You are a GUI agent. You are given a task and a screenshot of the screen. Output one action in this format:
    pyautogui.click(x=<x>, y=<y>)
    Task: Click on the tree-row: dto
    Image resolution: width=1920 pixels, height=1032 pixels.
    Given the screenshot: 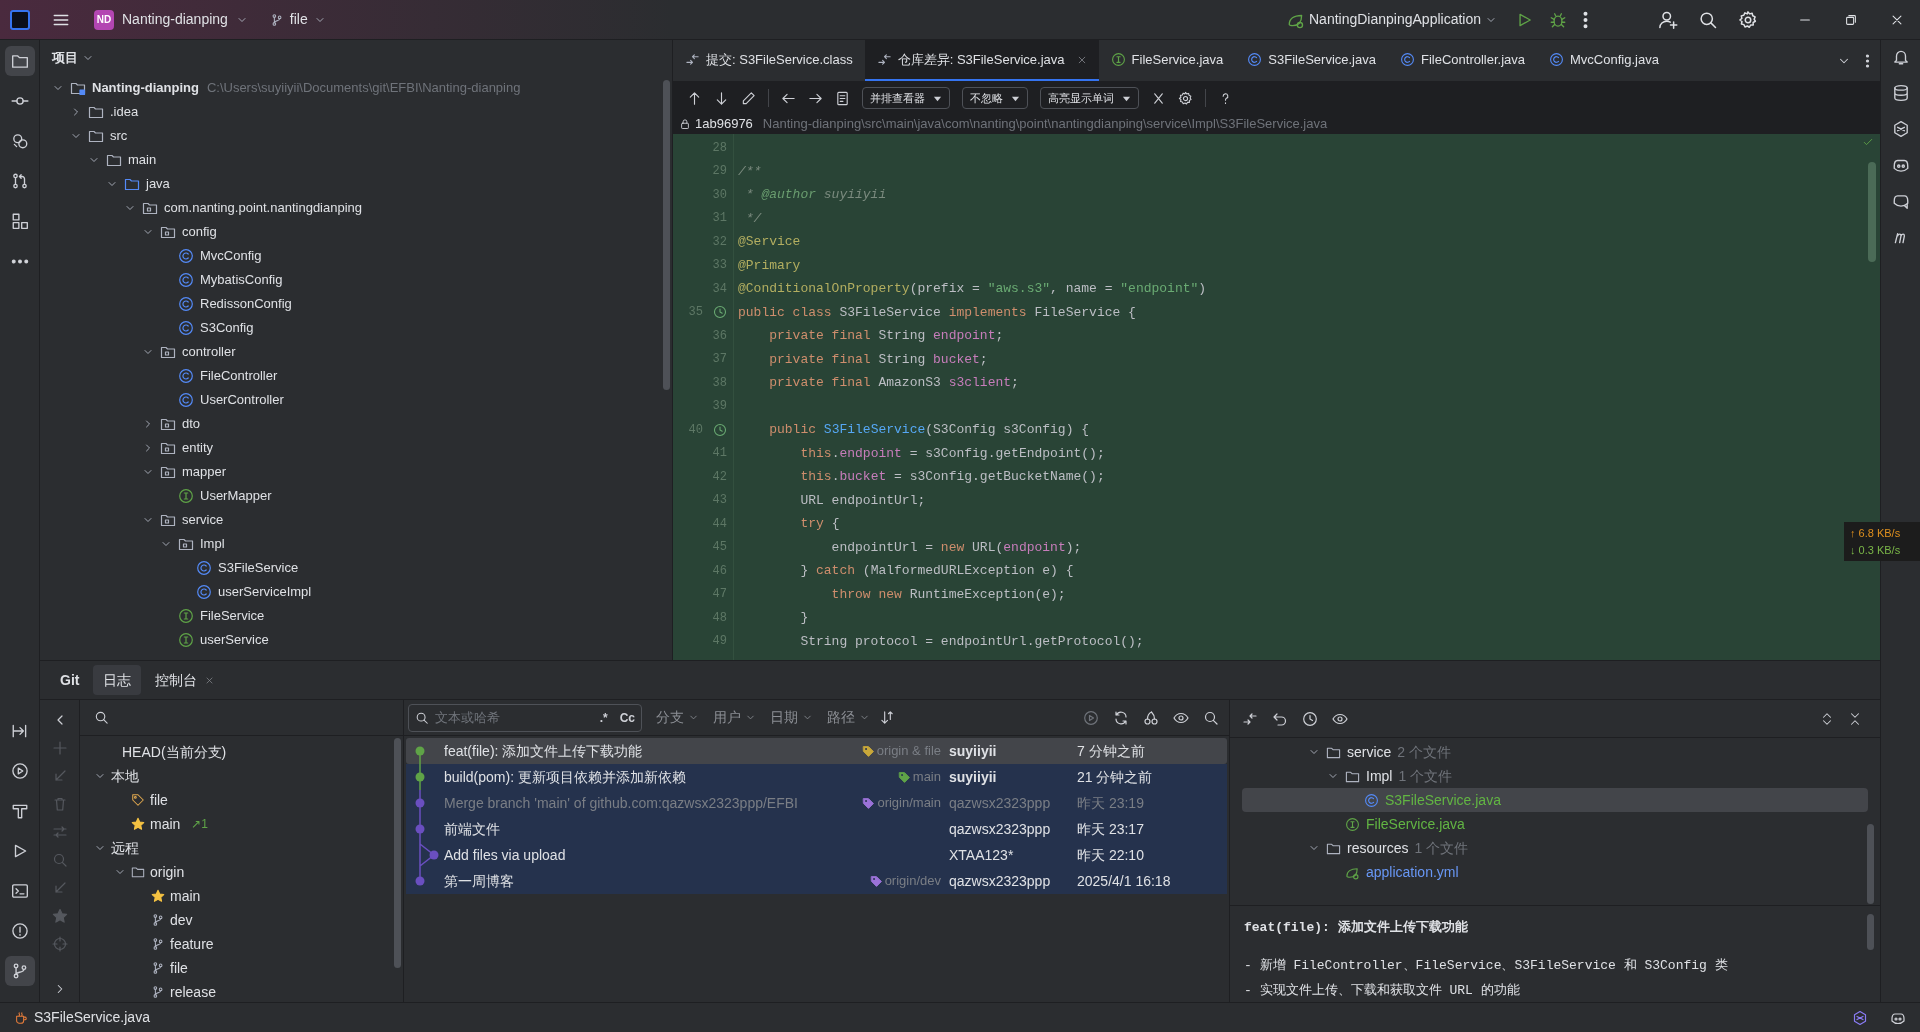 What is the action you would take?
    pyautogui.click(x=356, y=424)
    